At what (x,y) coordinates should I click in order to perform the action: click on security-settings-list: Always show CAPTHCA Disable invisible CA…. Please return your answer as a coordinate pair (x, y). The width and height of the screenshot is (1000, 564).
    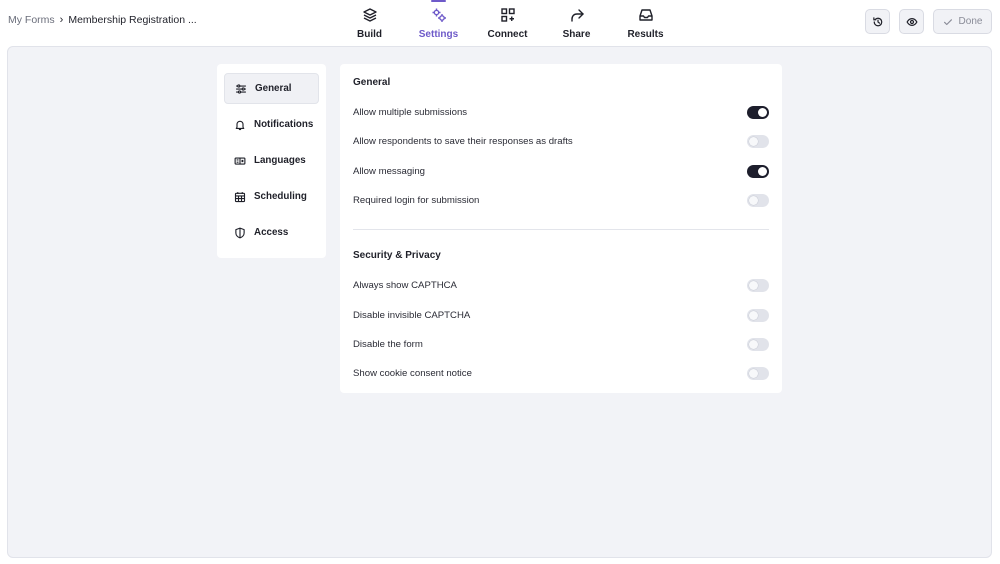
    Looking at the image, I should click on (561, 329).